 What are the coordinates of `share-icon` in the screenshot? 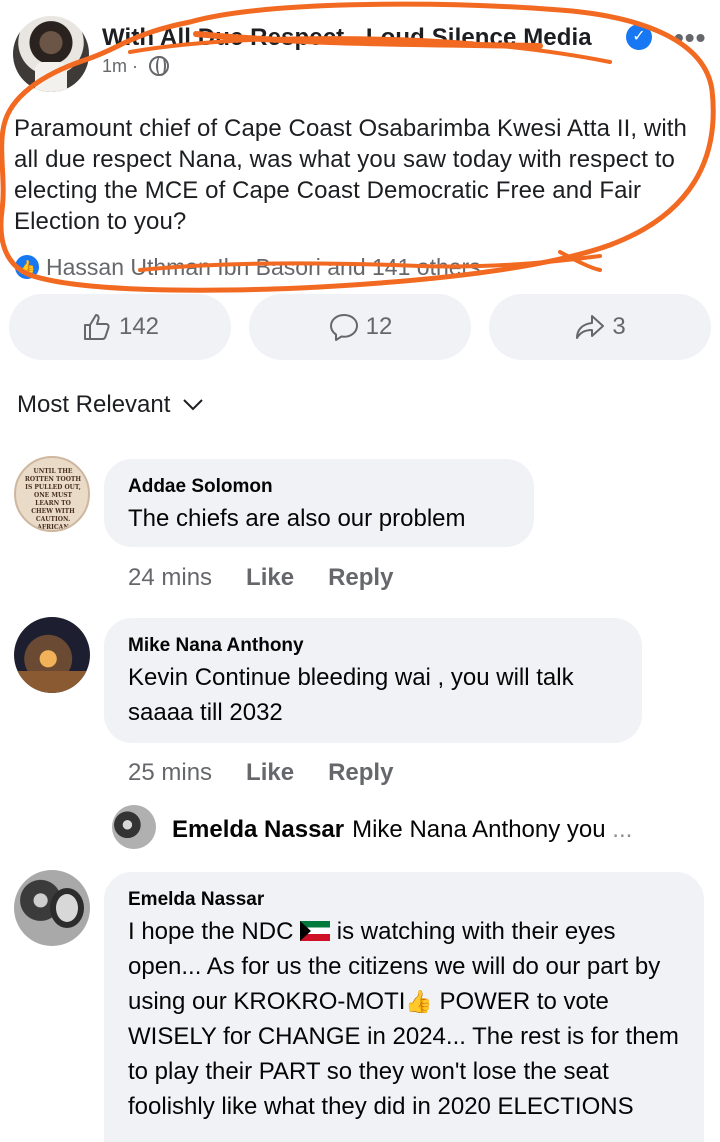 It's located at (590, 327).